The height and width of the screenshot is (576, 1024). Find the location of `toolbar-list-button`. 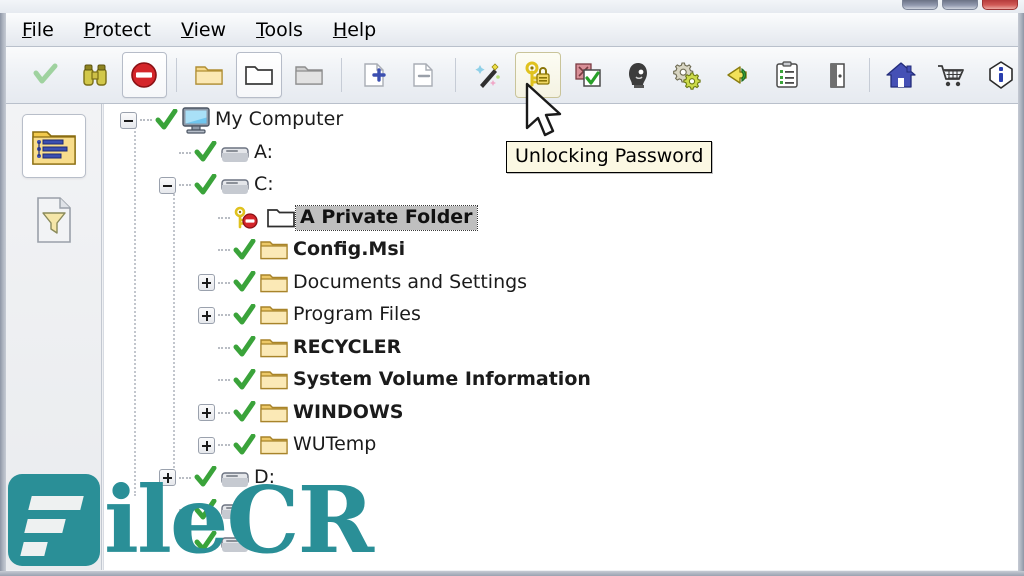

toolbar-list-button is located at coordinates (787, 75).